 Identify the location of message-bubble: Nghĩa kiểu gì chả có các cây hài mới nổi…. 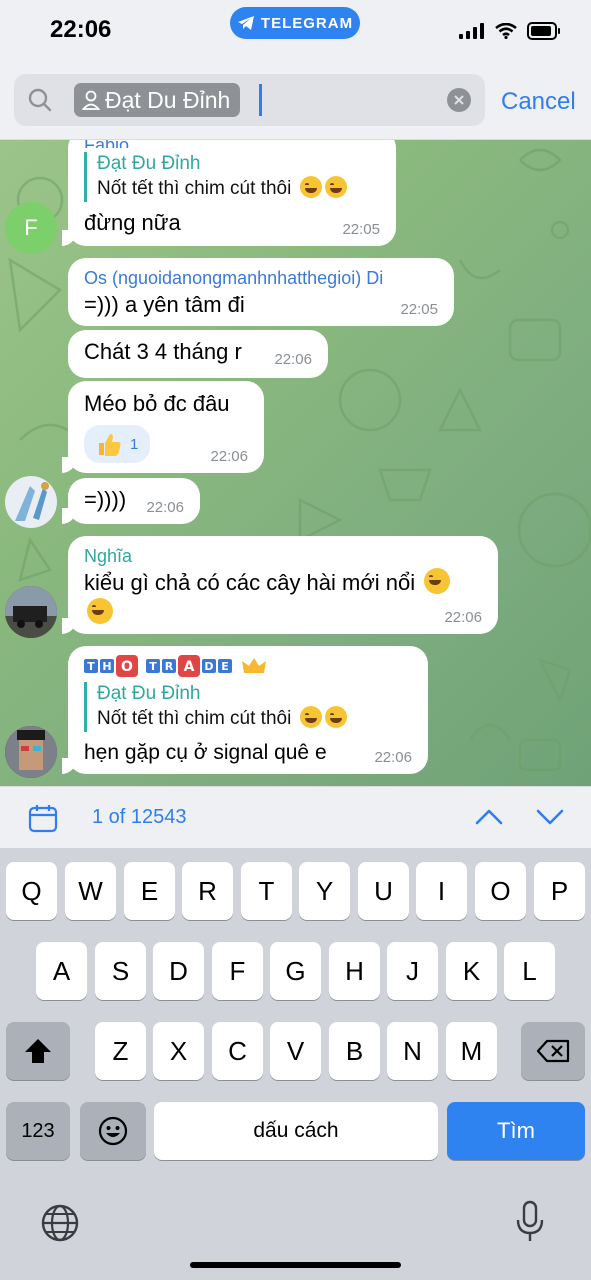
(280, 585).